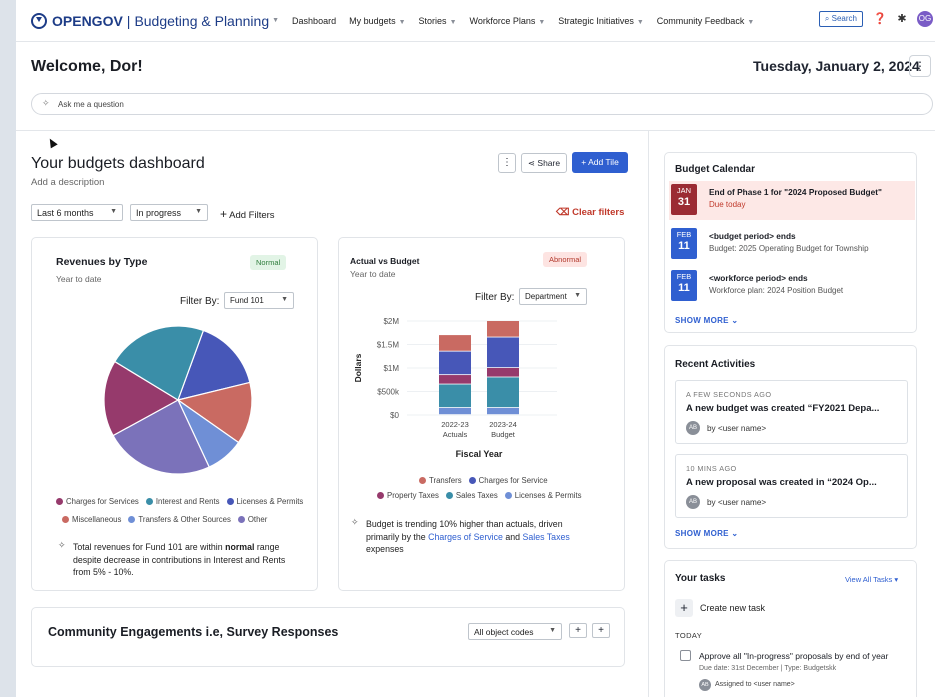 This screenshot has height=697, width=935. What do you see at coordinates (902, 19) in the screenshot?
I see `gear-icon: ✱` at bounding box center [902, 19].